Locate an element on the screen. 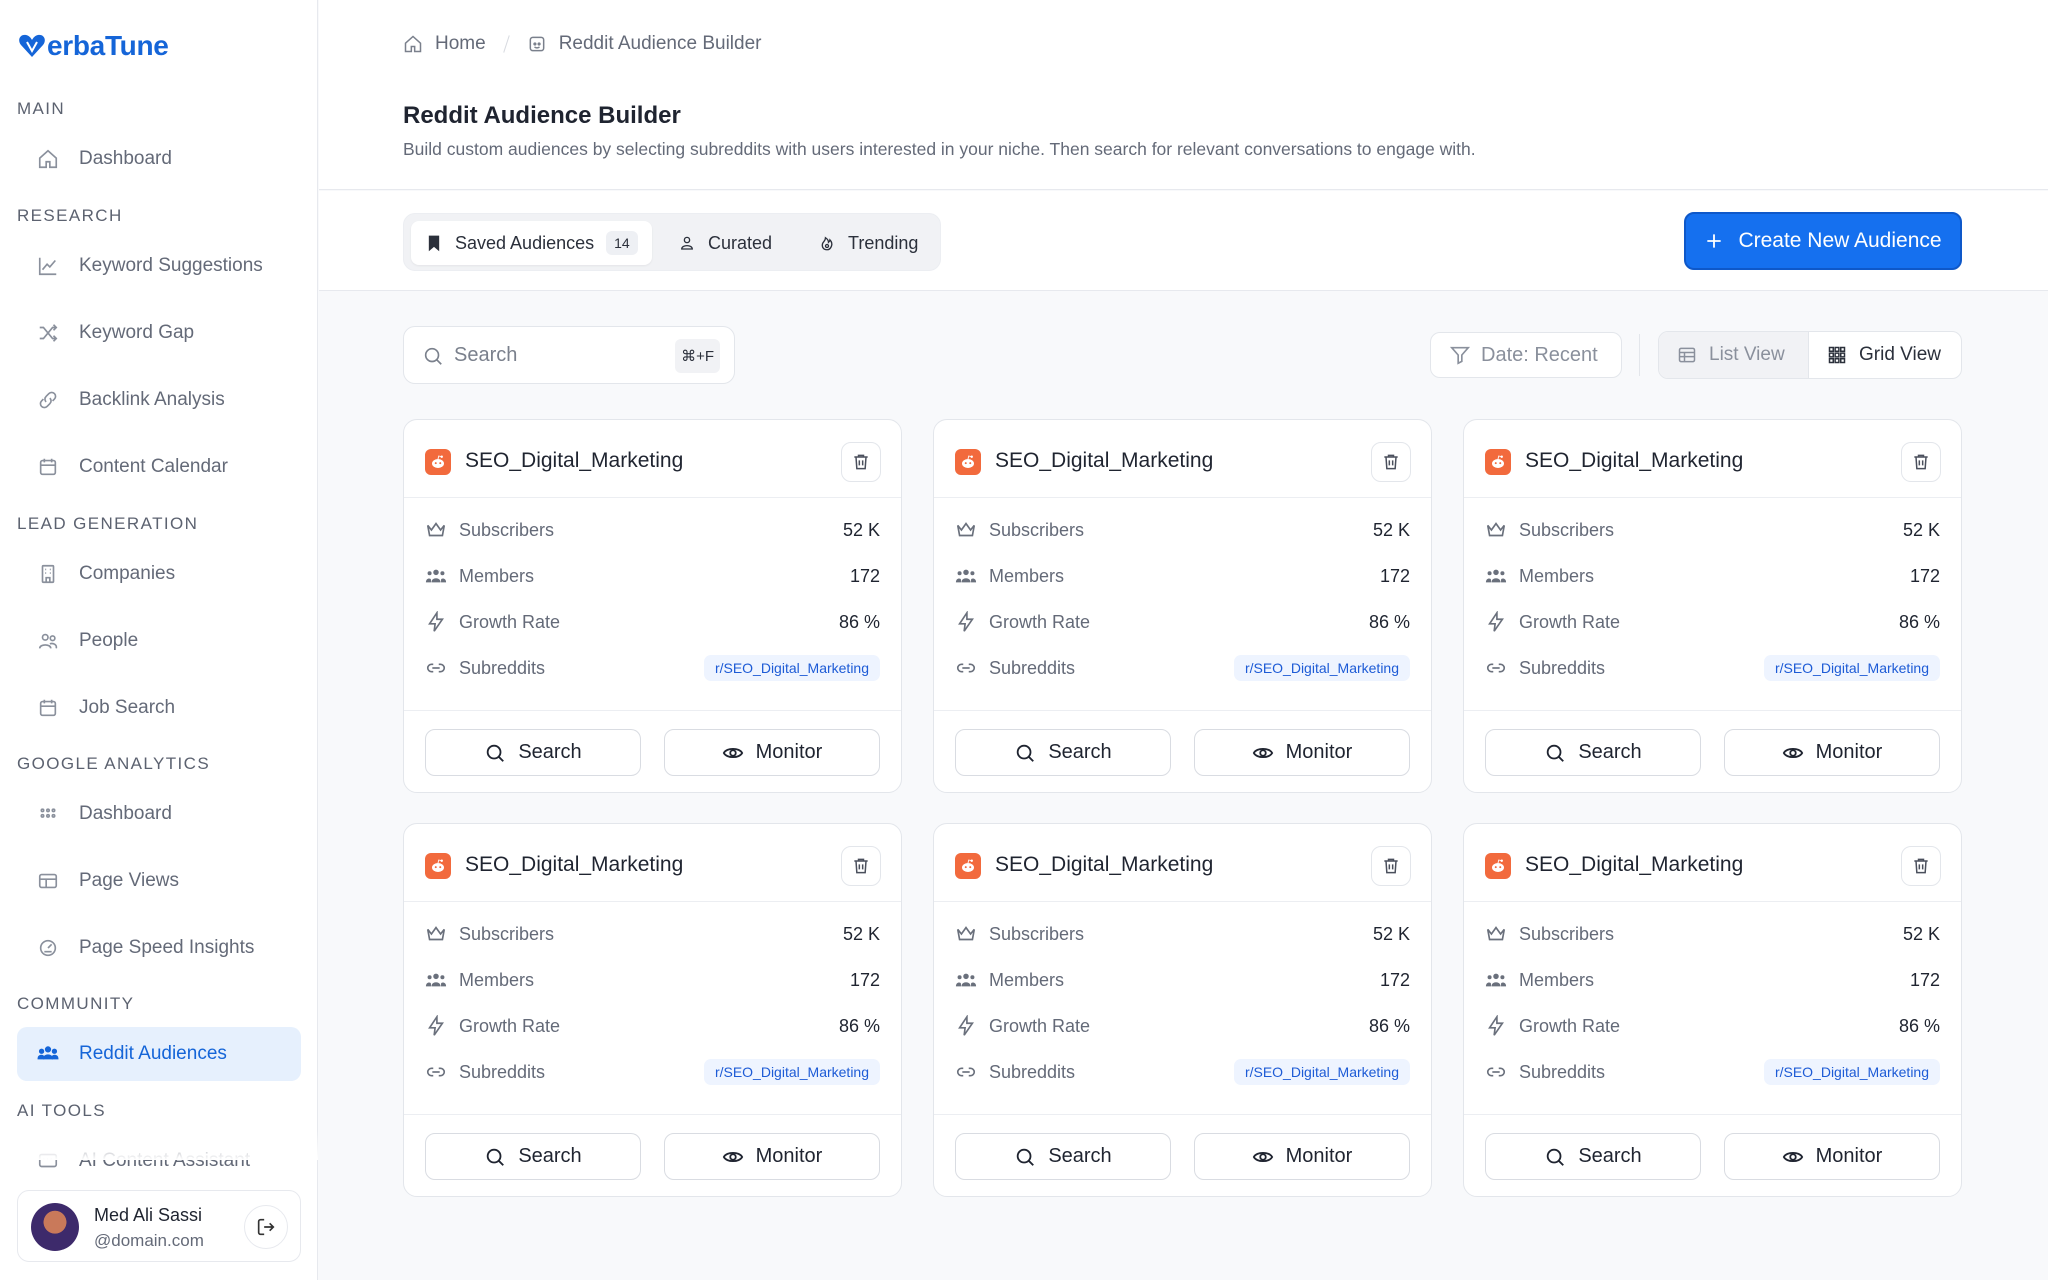  sidebar-item-ga-dashboard: Dashboard is located at coordinates (159, 814).